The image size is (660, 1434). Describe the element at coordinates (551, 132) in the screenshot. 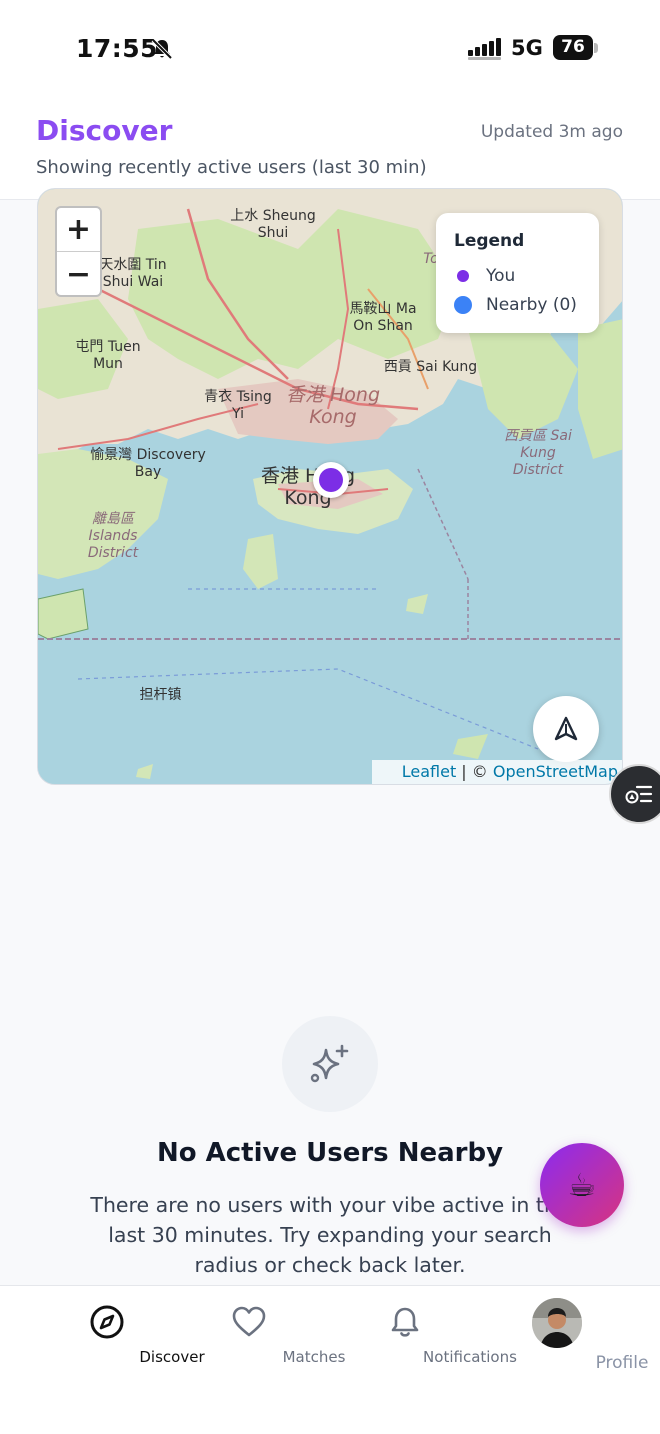

I see `updated-timestamp: Updated 3m ago` at that location.